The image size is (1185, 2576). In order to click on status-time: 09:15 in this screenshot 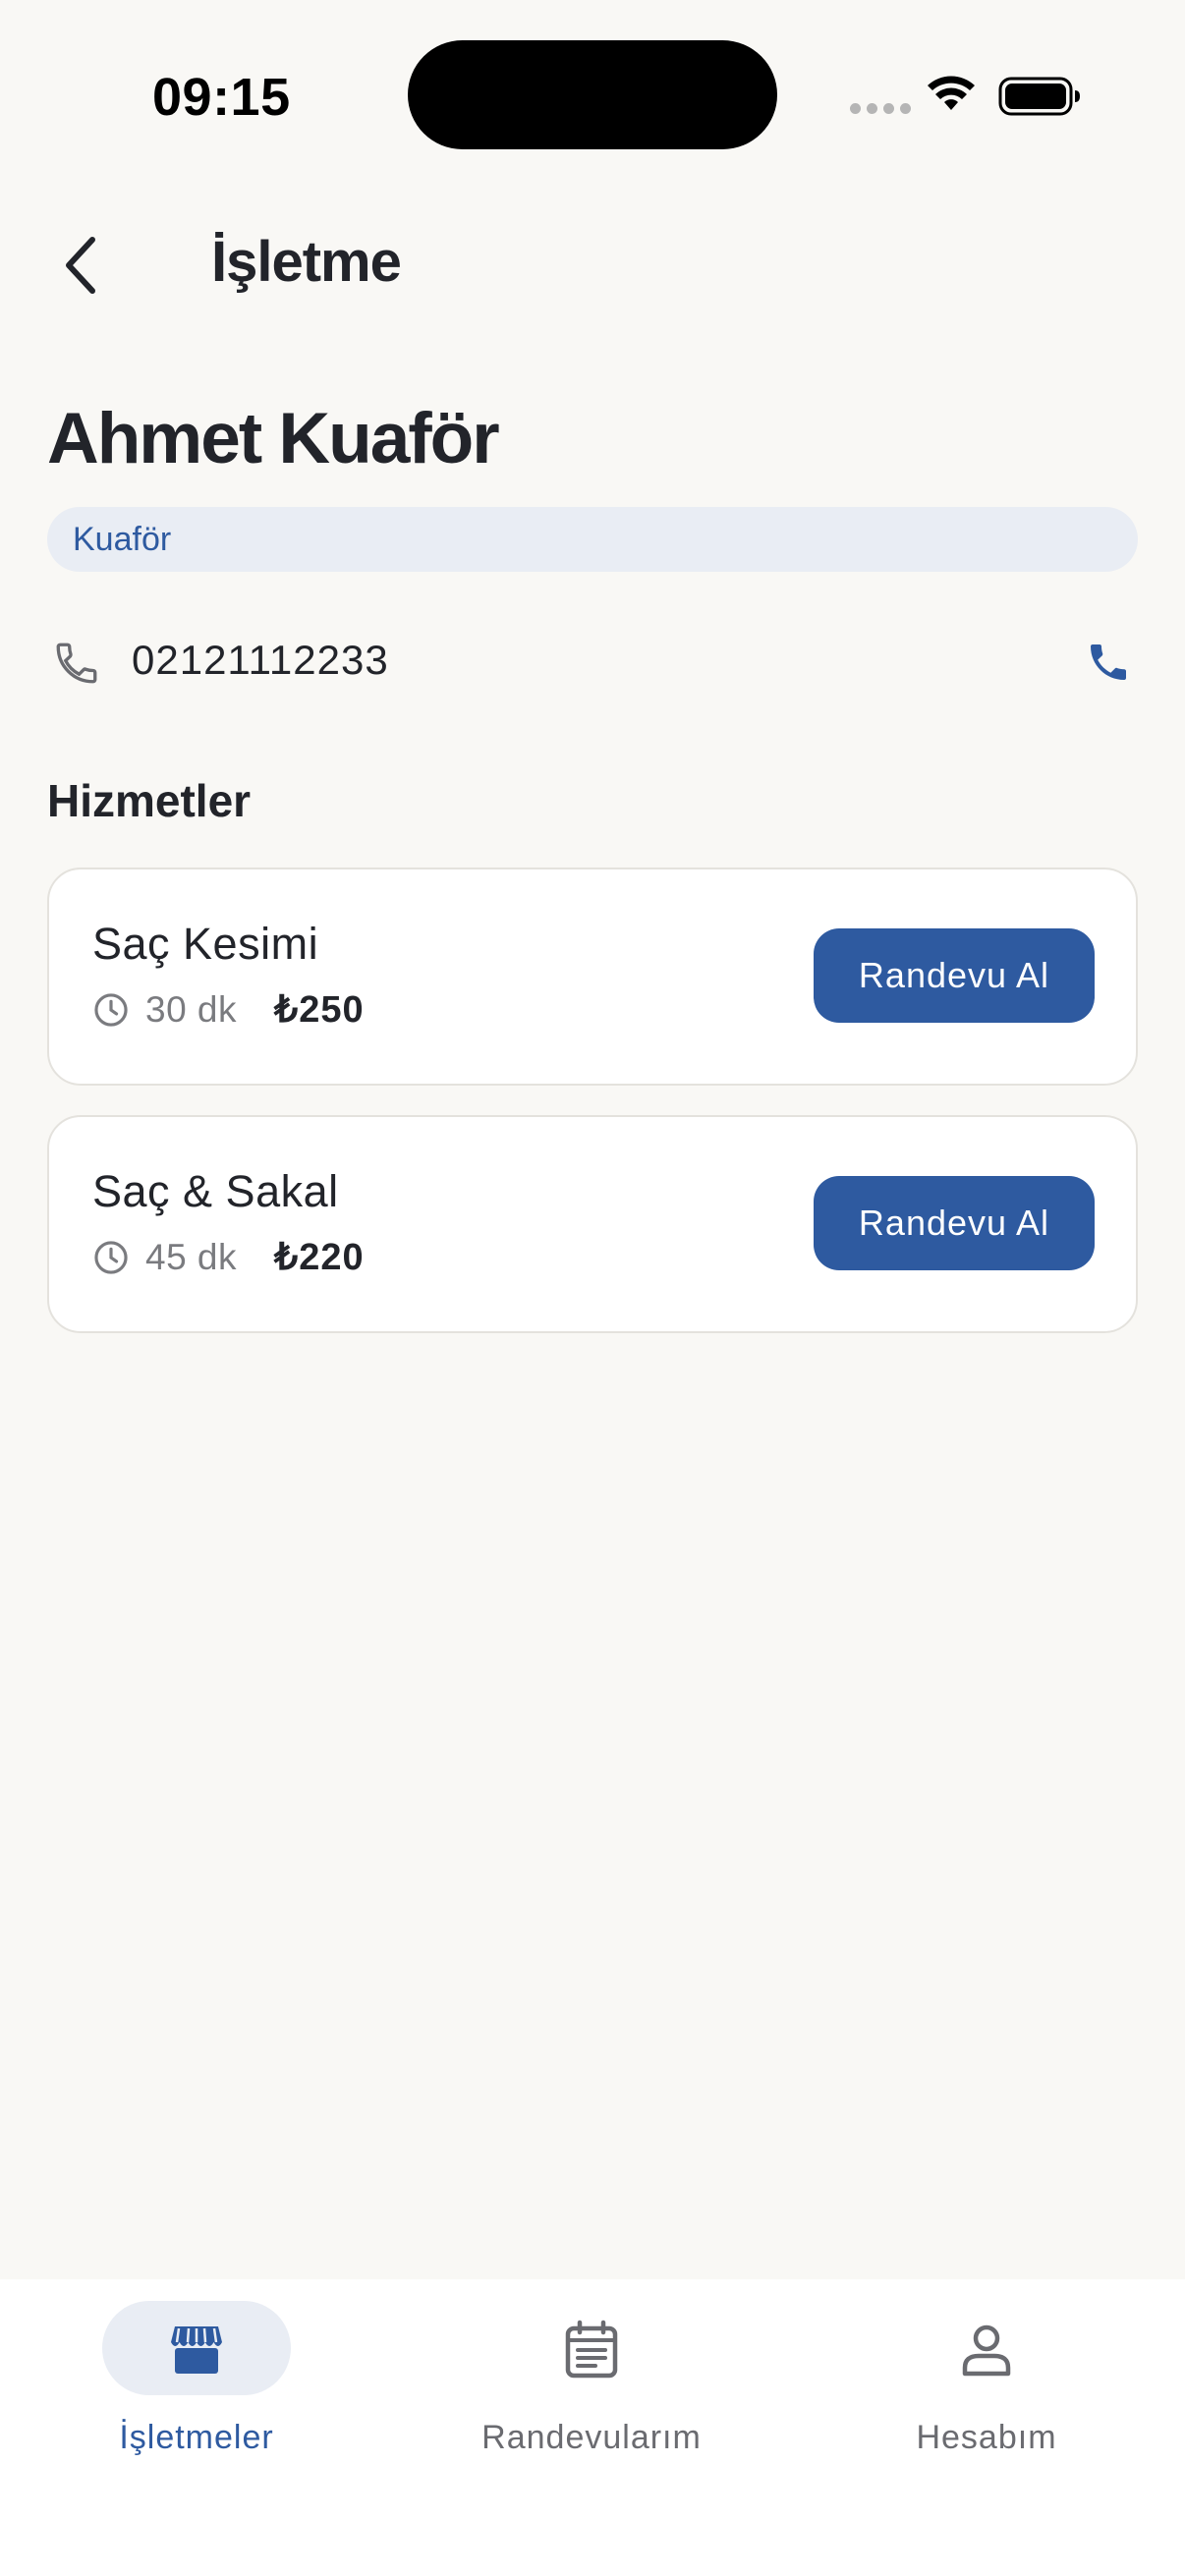, I will do `click(222, 97)`.